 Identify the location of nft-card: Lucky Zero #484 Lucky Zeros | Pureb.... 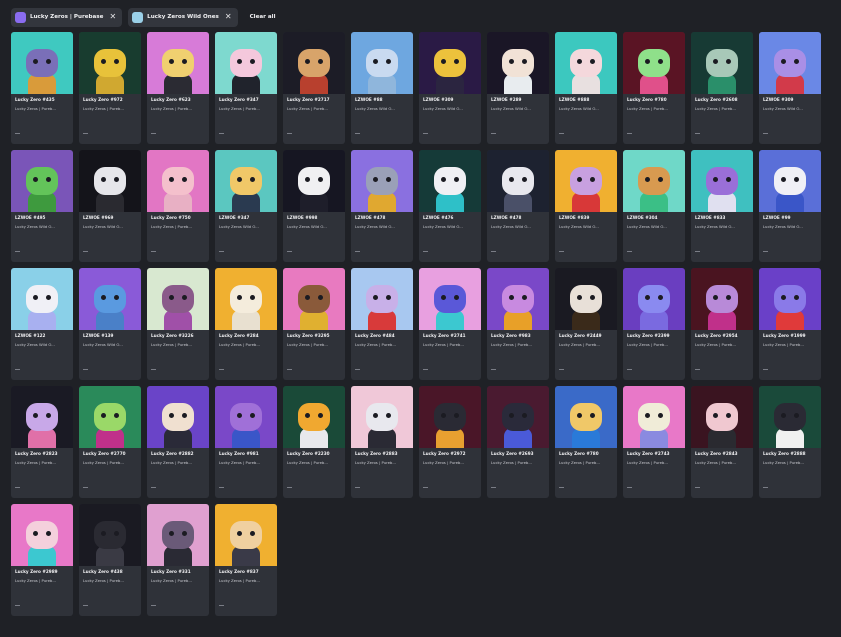
(382, 324).